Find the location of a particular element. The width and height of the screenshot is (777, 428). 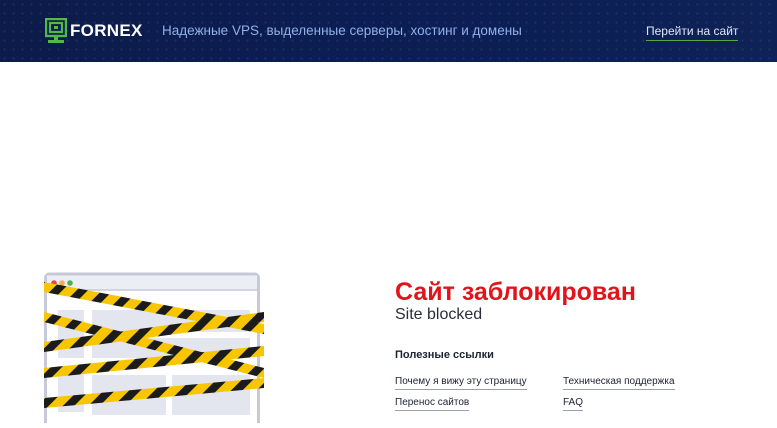

browser-window-graphic is located at coordinates (154, 350).